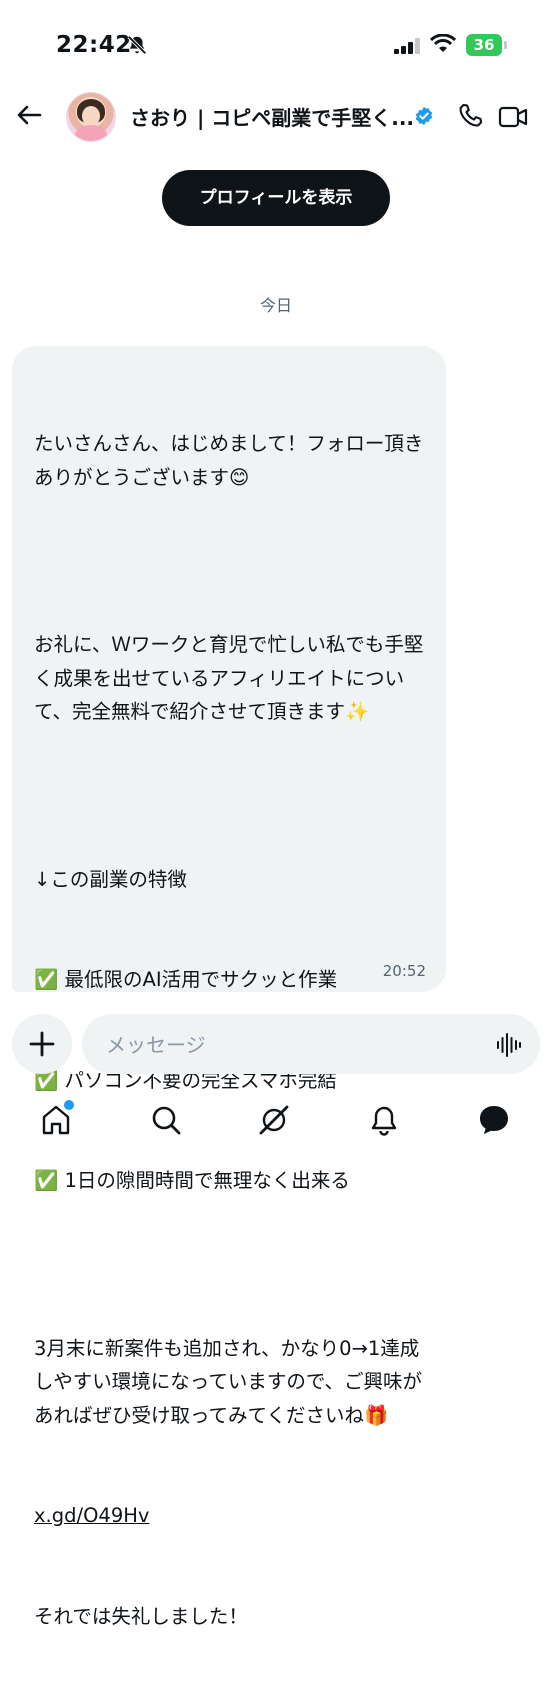 This screenshot has width=552, height=1700. Describe the element at coordinates (296, 1045) in the screenshot. I see `message-input` at that location.